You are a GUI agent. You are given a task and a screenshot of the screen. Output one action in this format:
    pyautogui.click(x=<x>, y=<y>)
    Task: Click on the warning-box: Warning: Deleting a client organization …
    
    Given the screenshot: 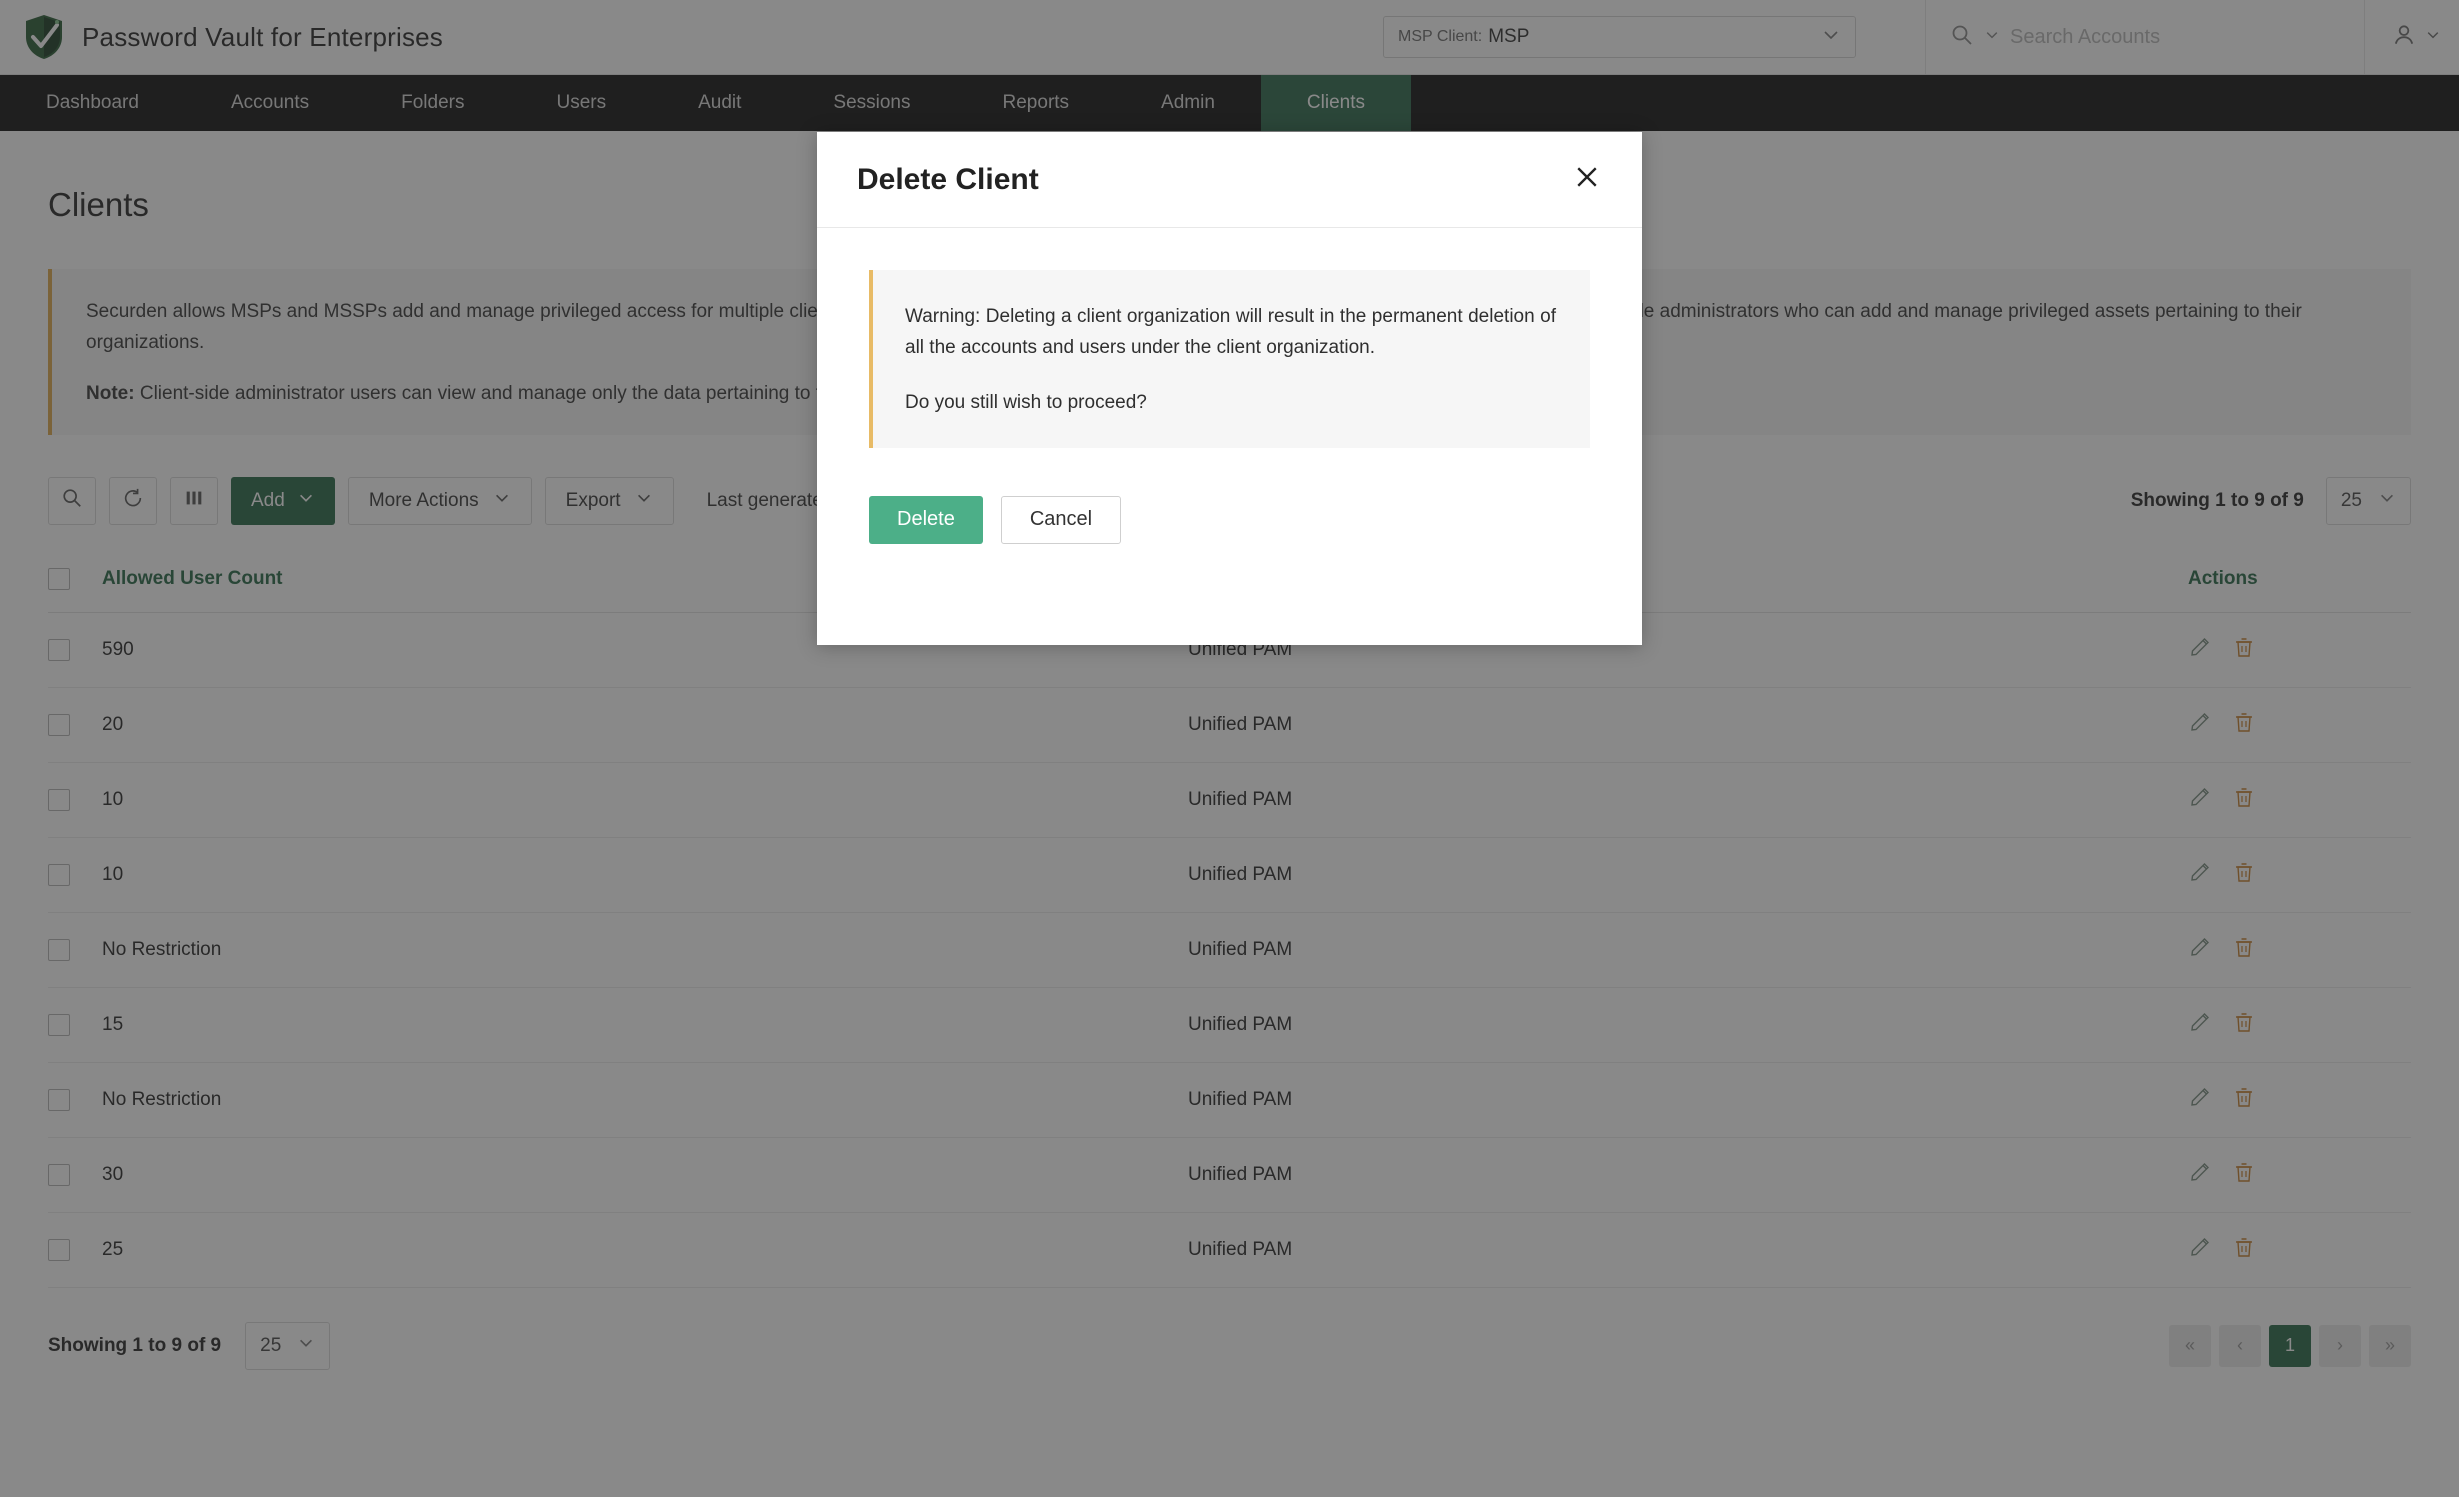 What is the action you would take?
    pyautogui.click(x=1229, y=359)
    